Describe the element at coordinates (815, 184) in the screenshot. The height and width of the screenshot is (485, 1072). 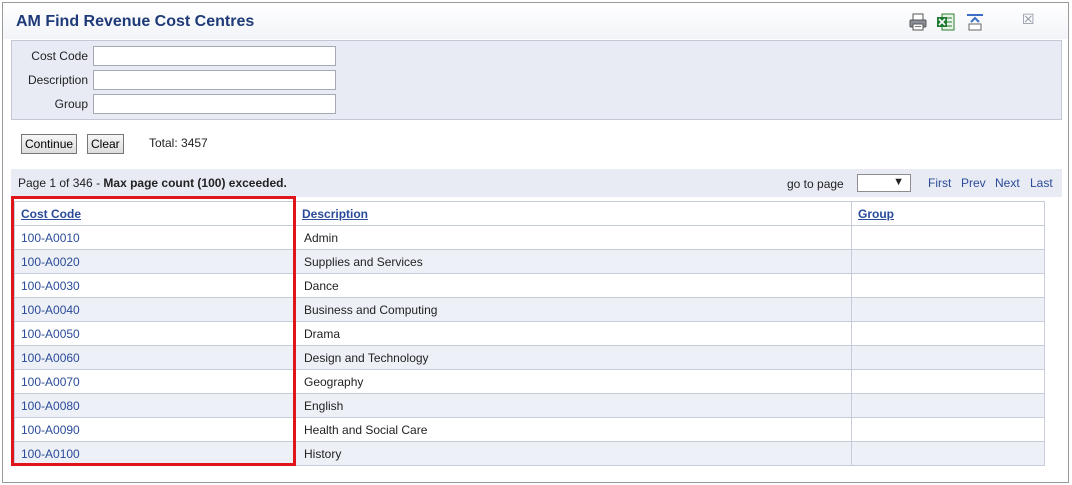
I see `goto-page-label: go to page` at that location.